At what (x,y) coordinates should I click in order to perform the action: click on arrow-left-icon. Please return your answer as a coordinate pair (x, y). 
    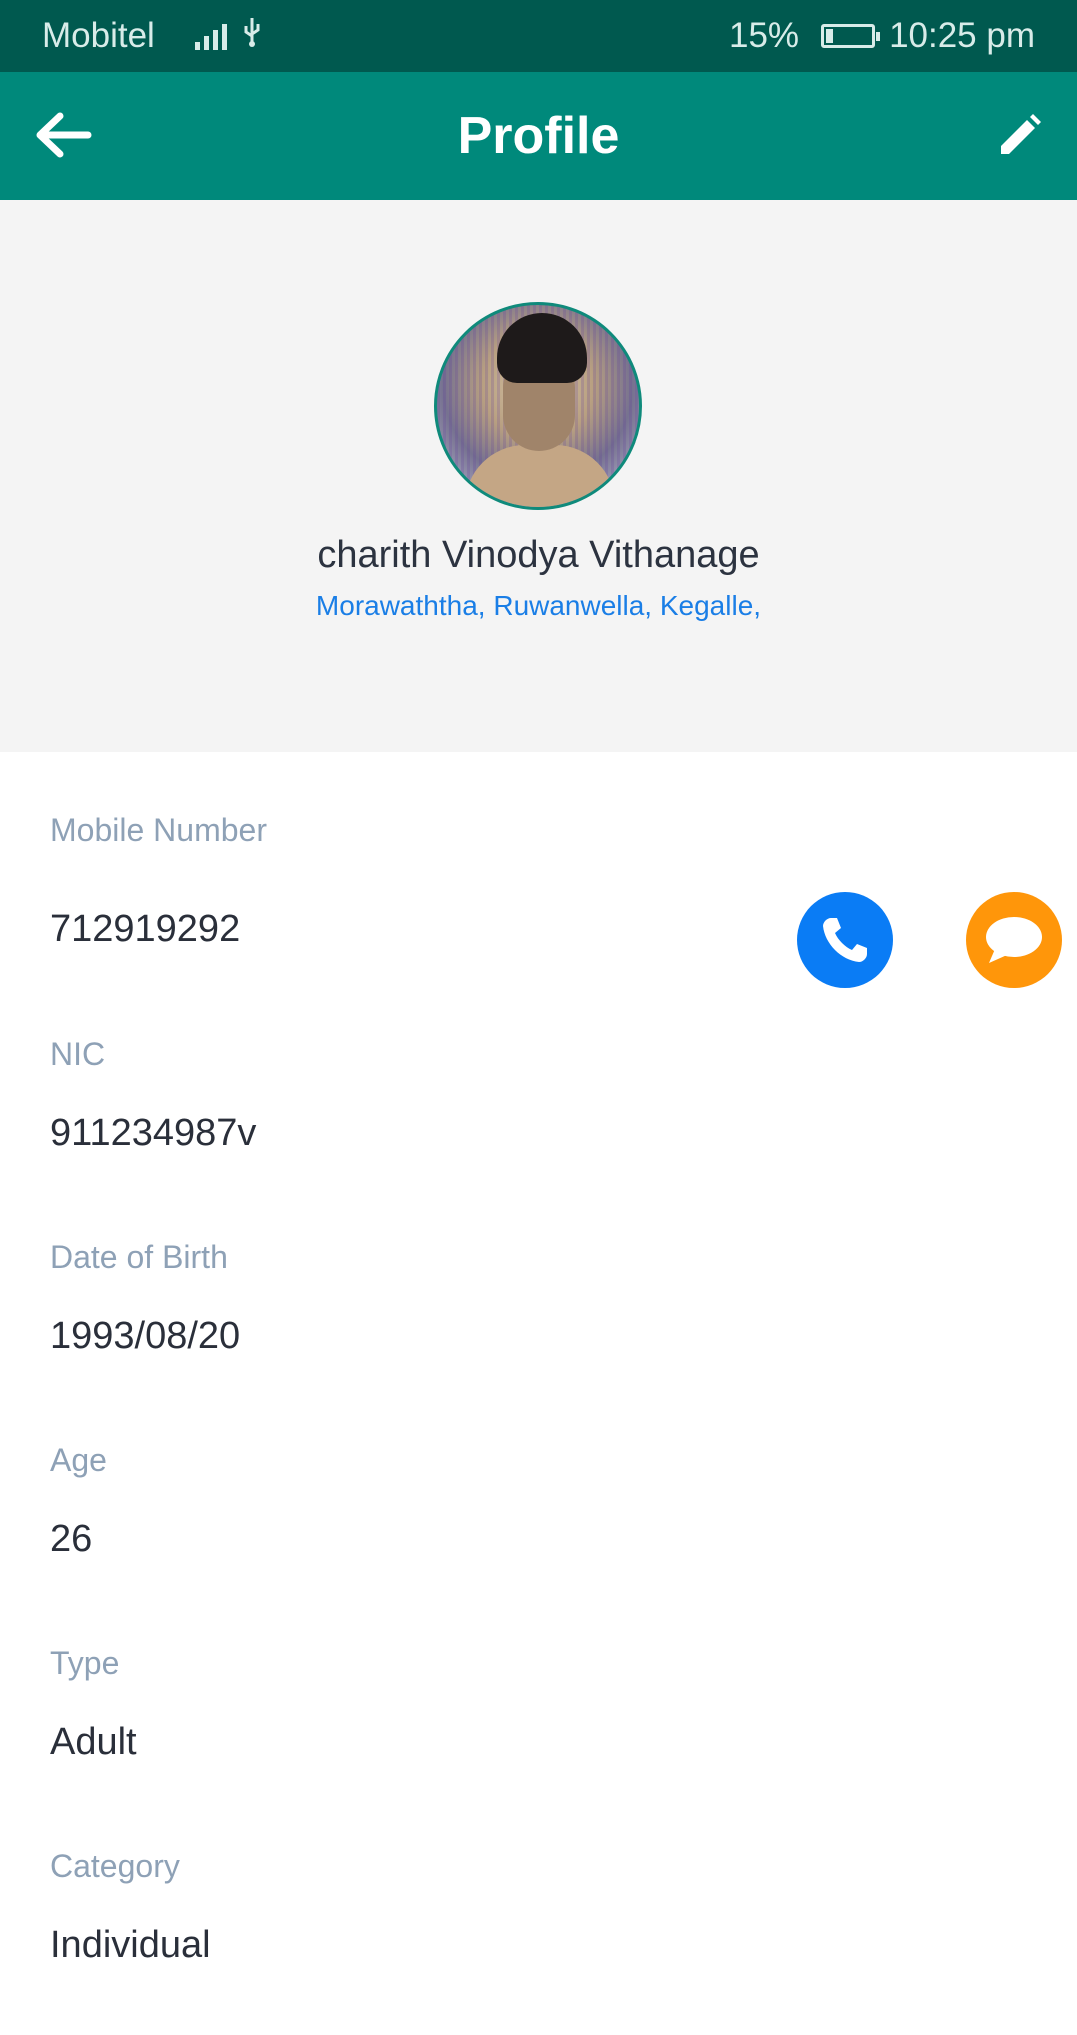
    Looking at the image, I should click on (64, 135).